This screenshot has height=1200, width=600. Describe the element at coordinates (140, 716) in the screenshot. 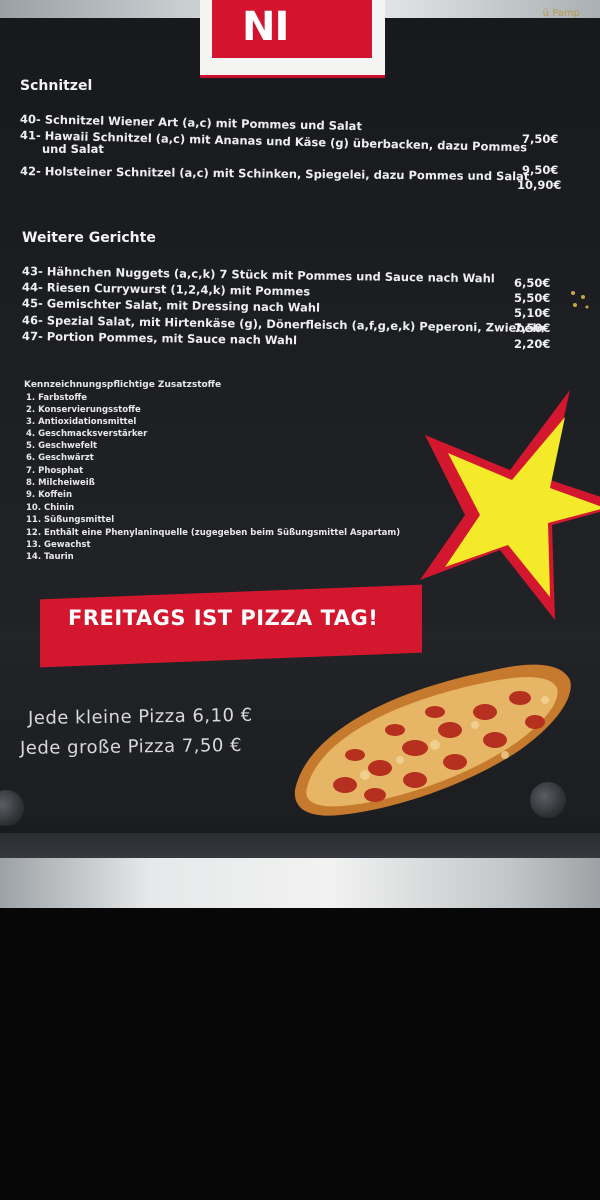

I see `offer-small-pizza: Jede kleine Pizza 6,10 €` at that location.